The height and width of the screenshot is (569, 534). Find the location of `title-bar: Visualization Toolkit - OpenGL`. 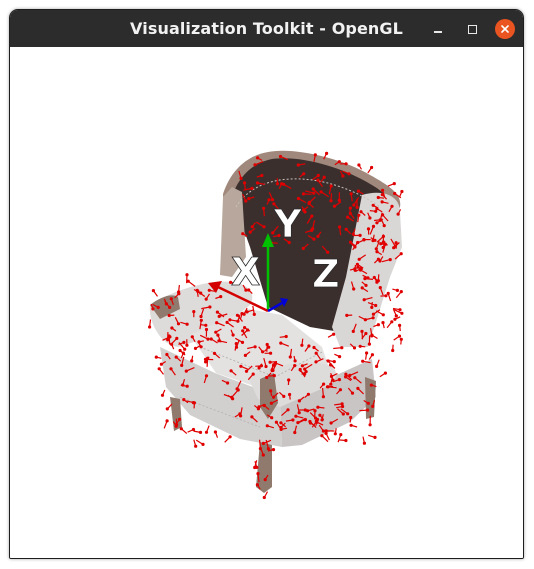

title-bar: Visualization Toolkit - OpenGL is located at coordinates (266, 28).